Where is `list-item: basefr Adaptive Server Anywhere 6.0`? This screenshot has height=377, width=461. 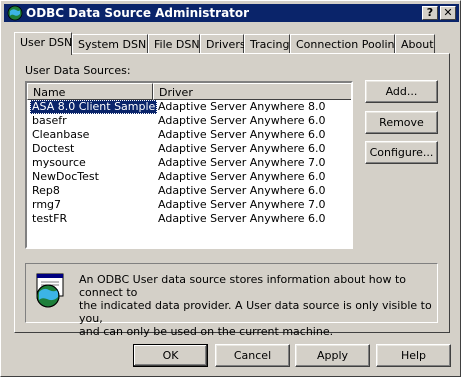 list-item: basefr Adaptive Server Anywhere 6.0 is located at coordinates (189, 121).